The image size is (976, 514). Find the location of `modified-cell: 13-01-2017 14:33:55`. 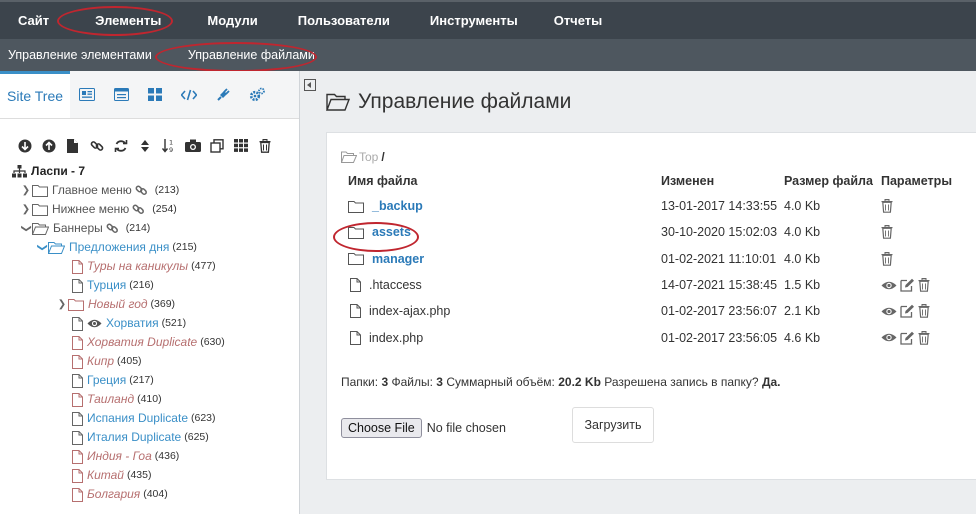

modified-cell: 13-01-2017 14:33:55 is located at coordinates (719, 206).